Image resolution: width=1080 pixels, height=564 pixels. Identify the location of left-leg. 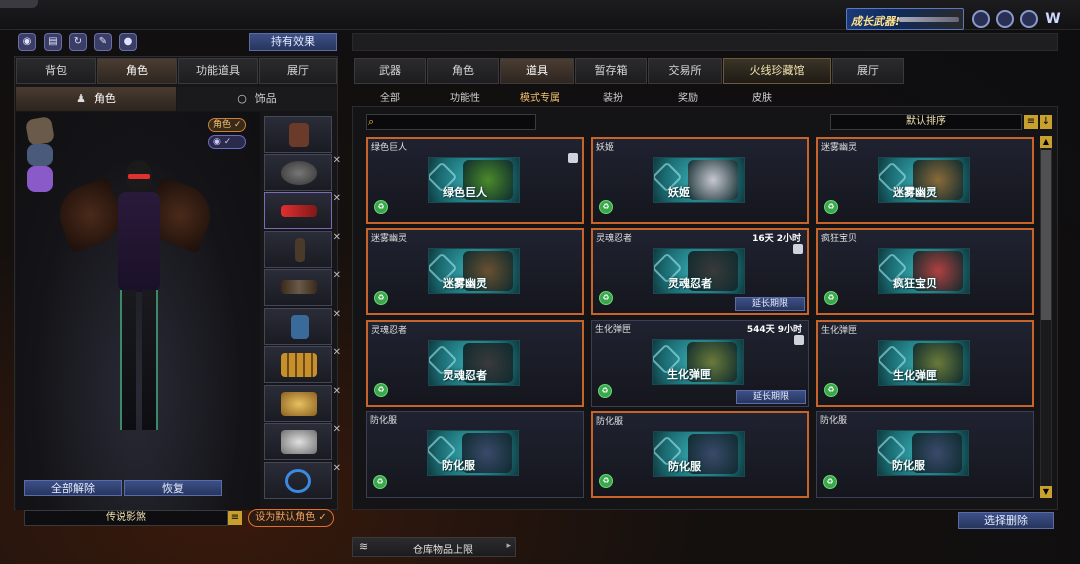
(128, 360).